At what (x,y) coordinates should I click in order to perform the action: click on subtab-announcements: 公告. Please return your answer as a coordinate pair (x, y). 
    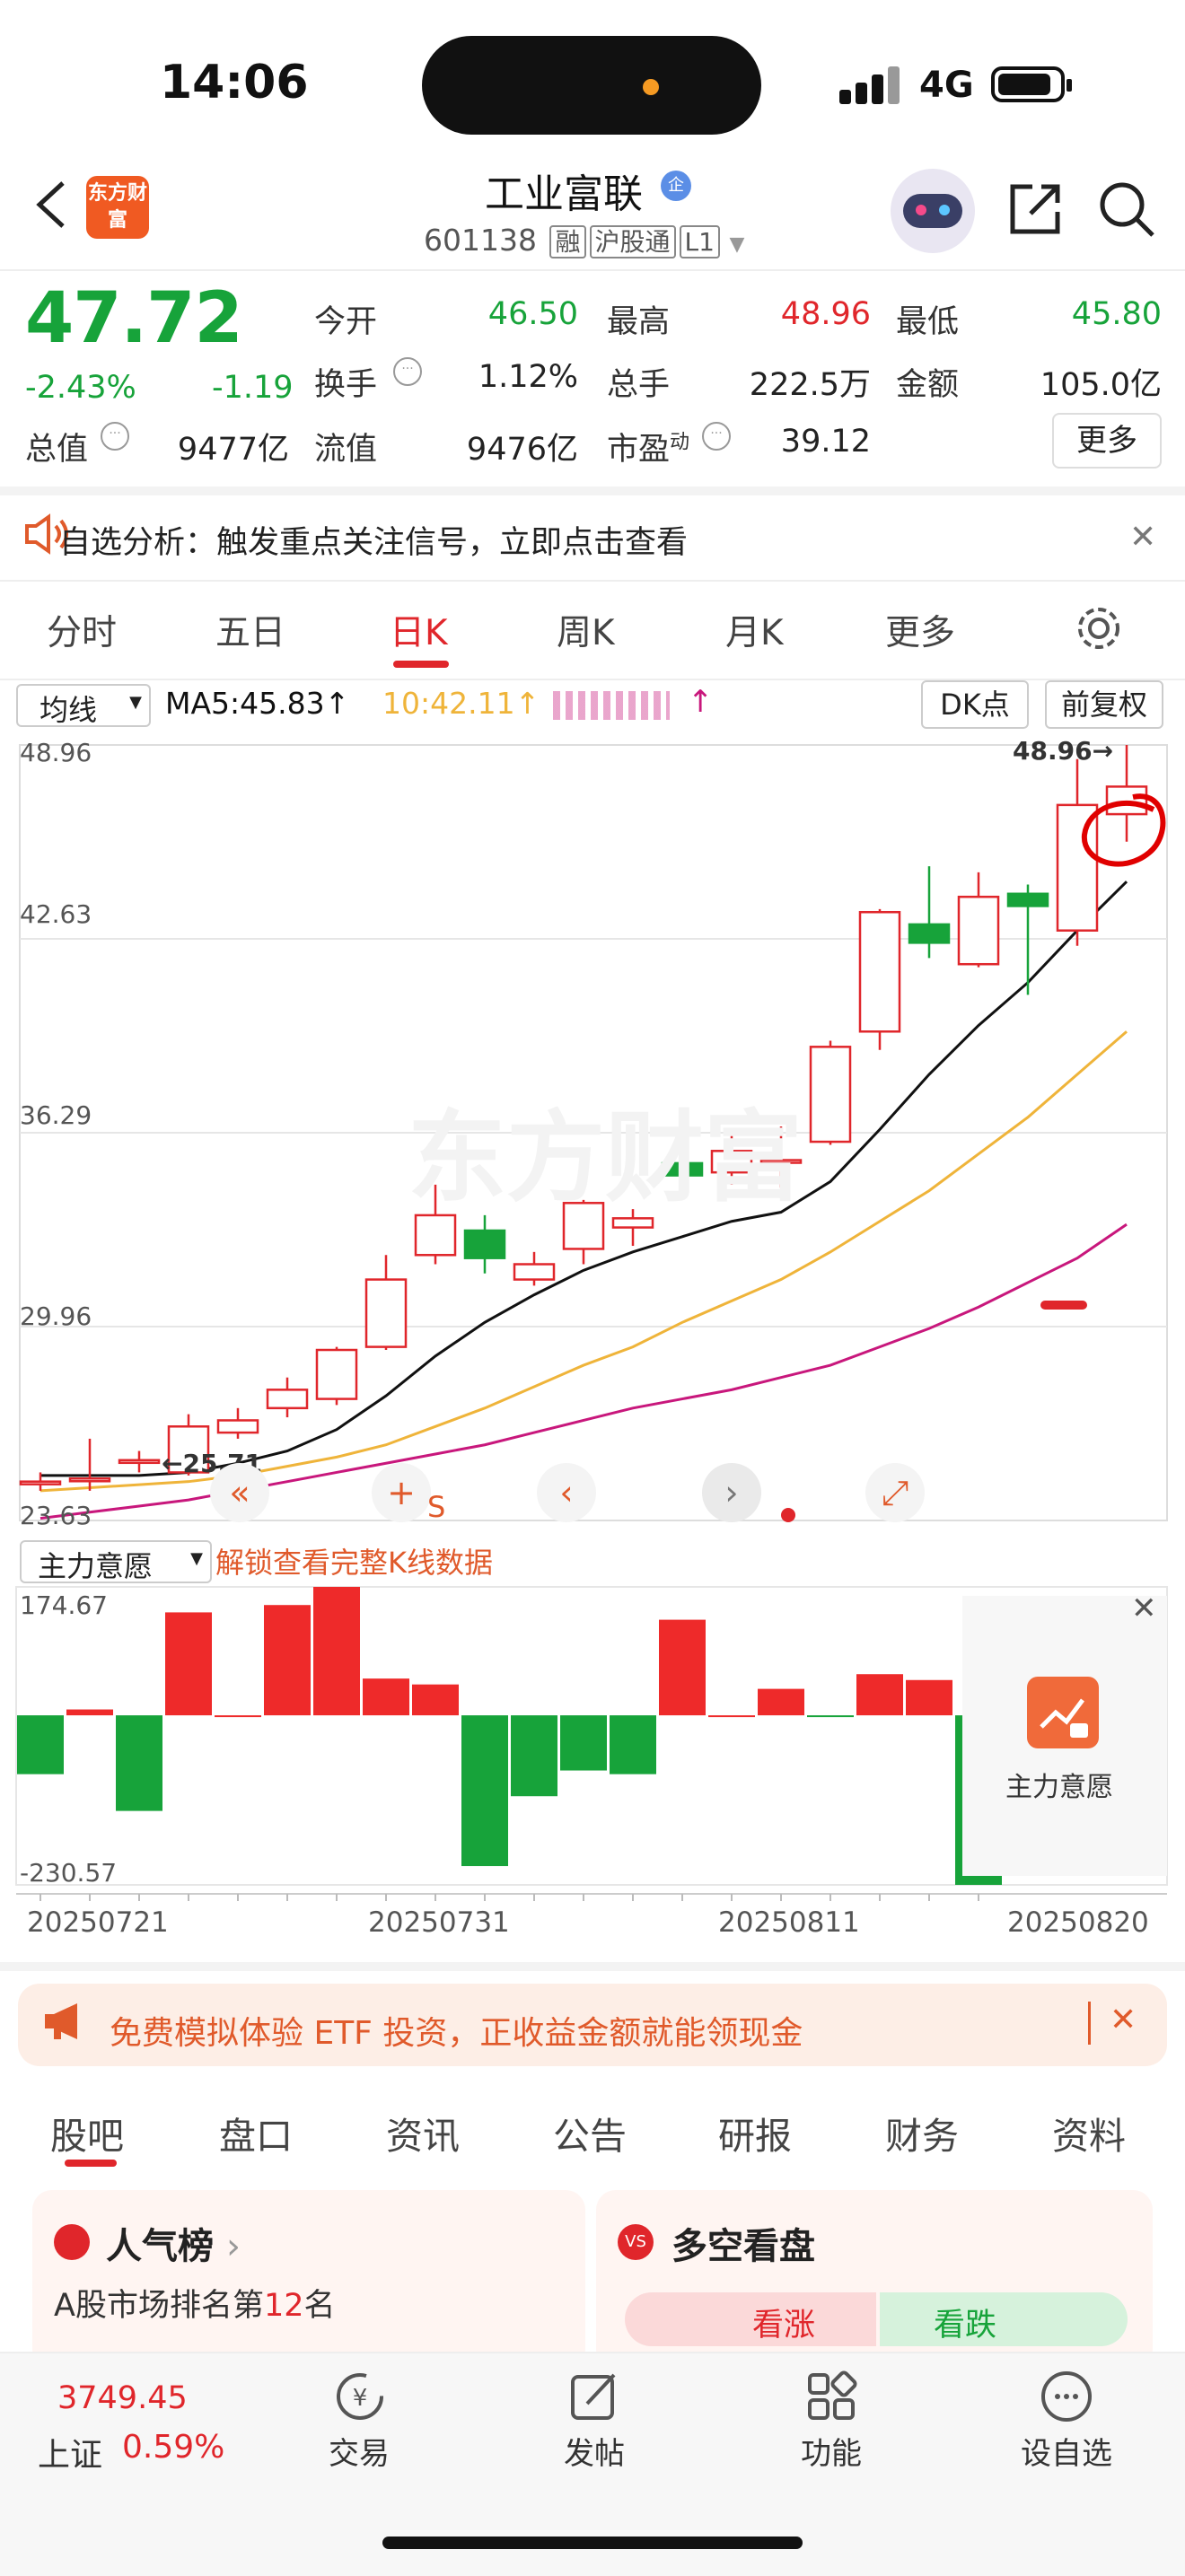
    Looking at the image, I should click on (590, 2133).